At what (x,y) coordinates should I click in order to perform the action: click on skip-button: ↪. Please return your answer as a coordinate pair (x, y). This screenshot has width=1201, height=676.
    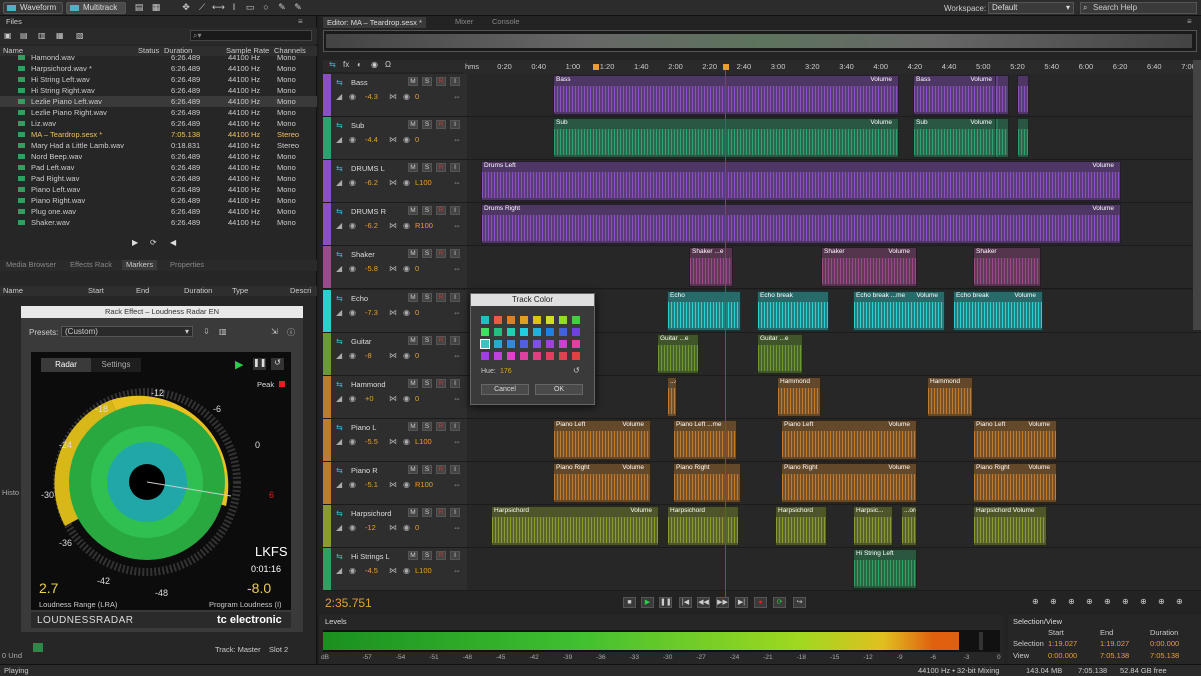
    Looking at the image, I should click on (799, 602).